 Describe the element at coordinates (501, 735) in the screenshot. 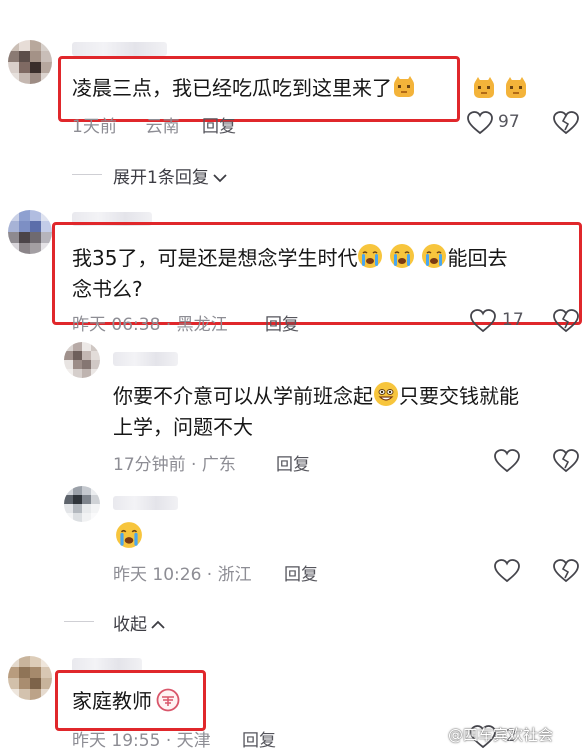

I see `watermark: @四车宾欢社会` at that location.